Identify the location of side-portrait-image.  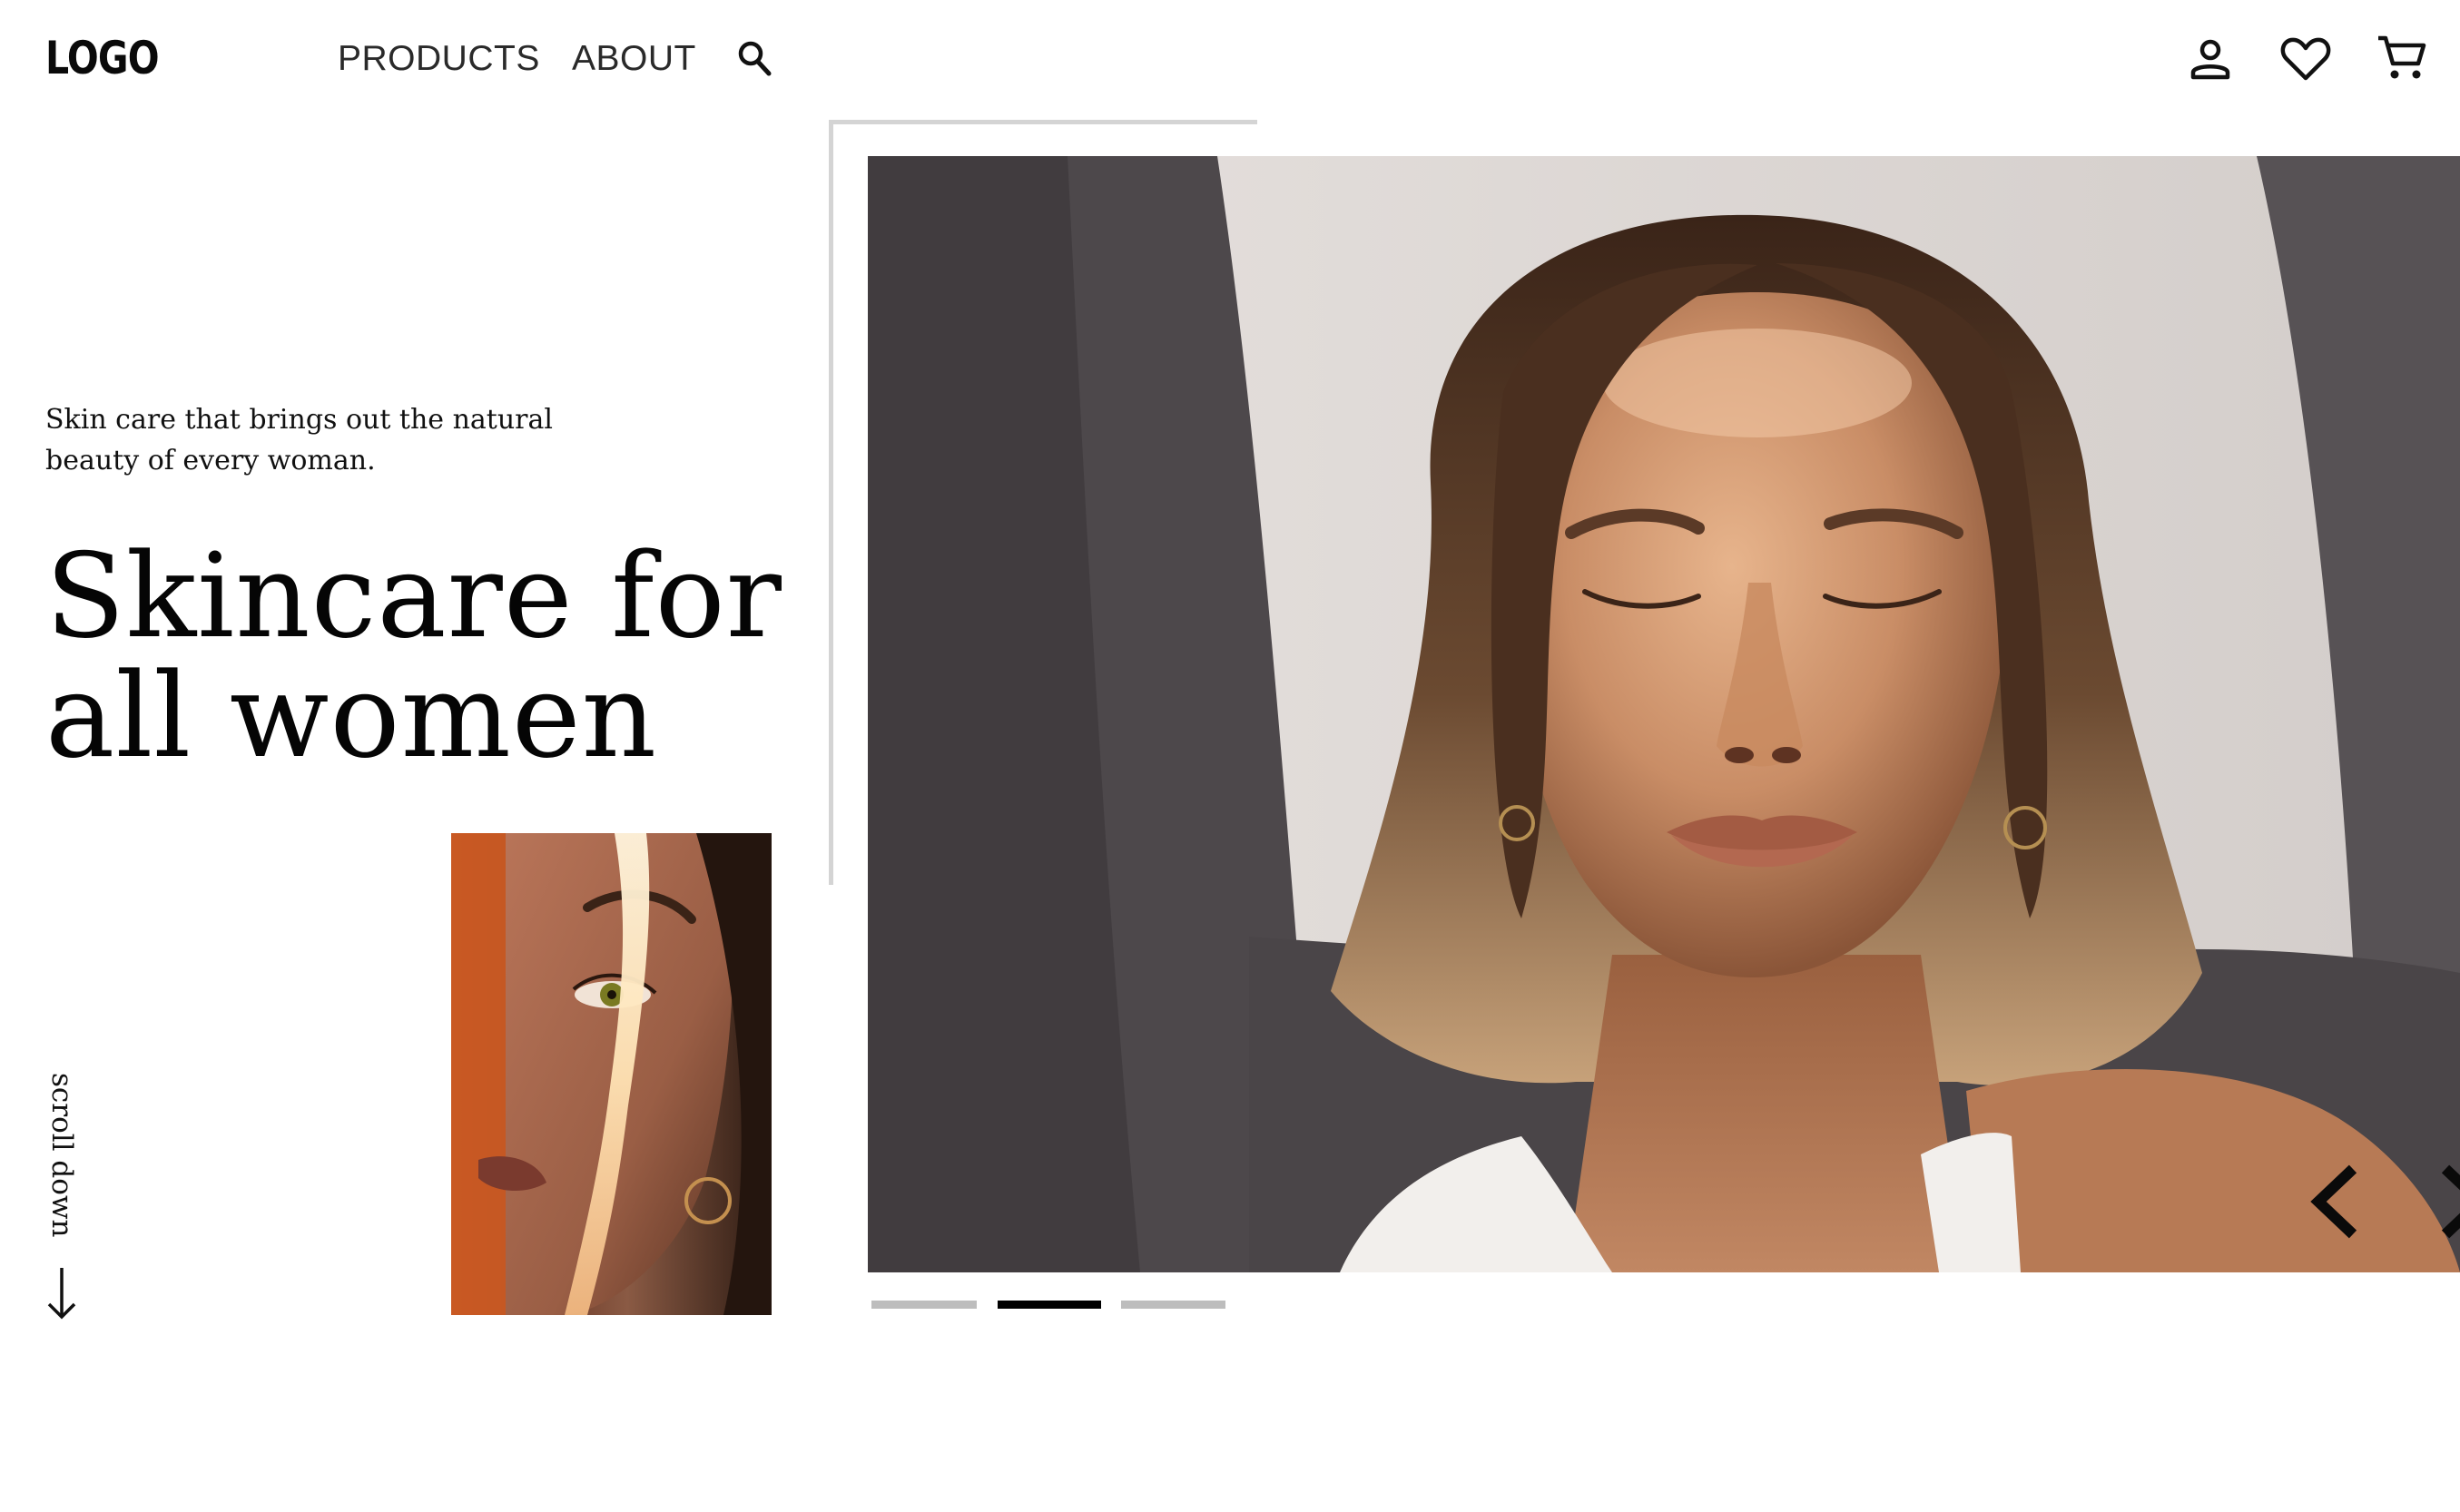
(611, 1074).